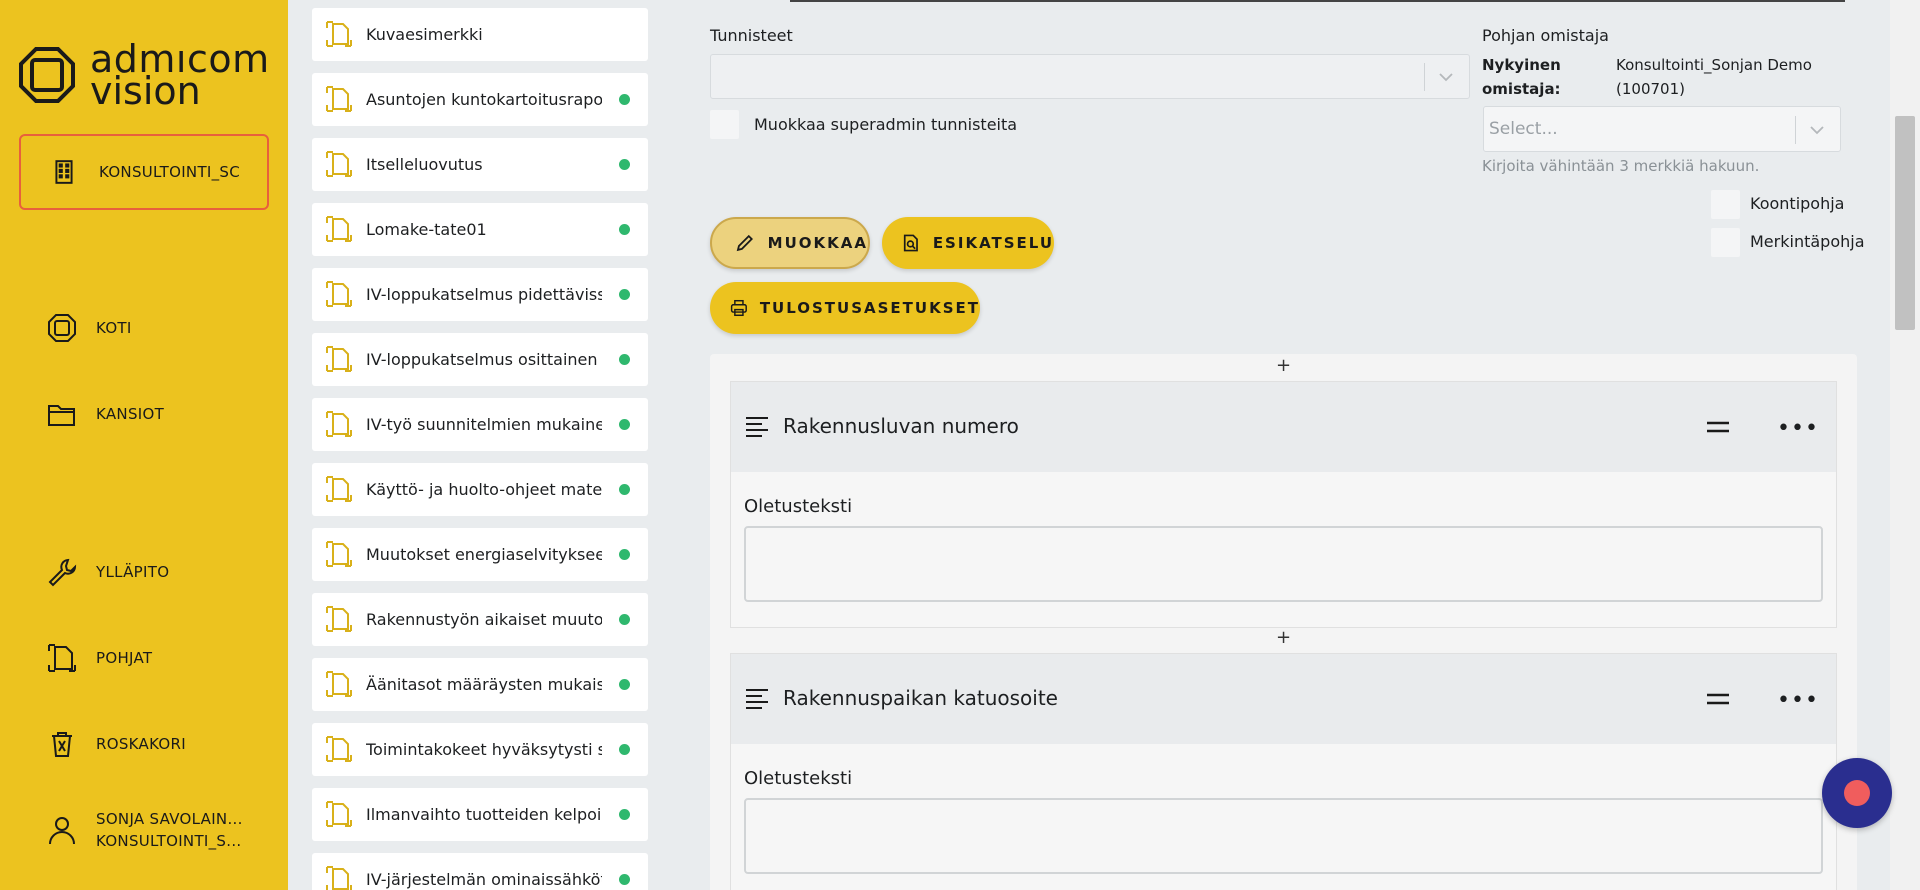 The height and width of the screenshot is (890, 1920). Describe the element at coordinates (1521, 89) in the screenshot. I see `current-owner-label-2: omistaja:` at that location.